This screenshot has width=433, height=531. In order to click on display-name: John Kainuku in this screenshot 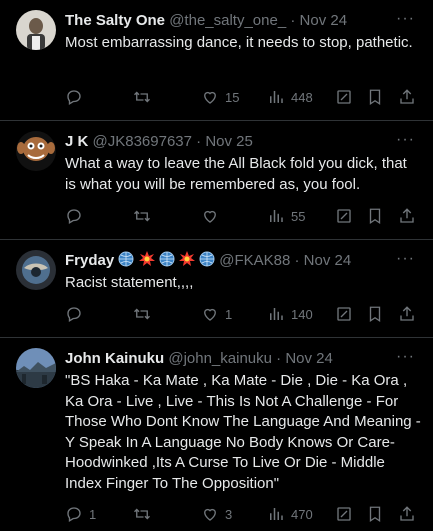, I will do `click(114, 358)`.